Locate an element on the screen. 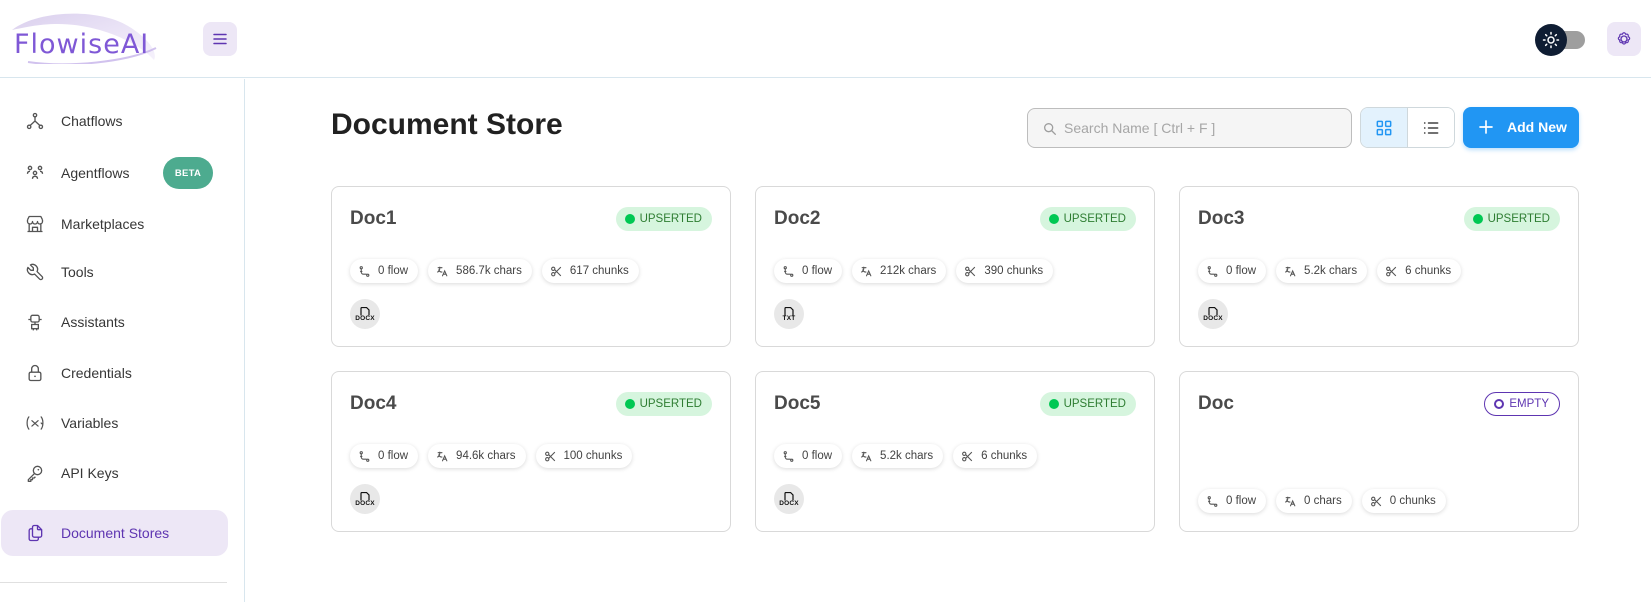 The width and height of the screenshot is (1651, 602). card-title: Doc3 is located at coordinates (1221, 218).